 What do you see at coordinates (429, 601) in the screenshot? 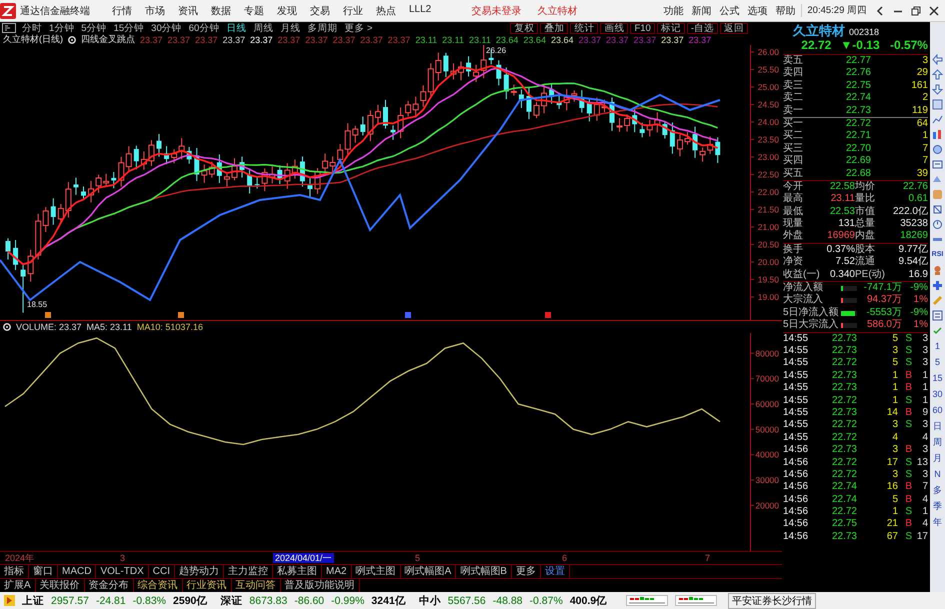
I see `index-name: 中小` at bounding box center [429, 601].